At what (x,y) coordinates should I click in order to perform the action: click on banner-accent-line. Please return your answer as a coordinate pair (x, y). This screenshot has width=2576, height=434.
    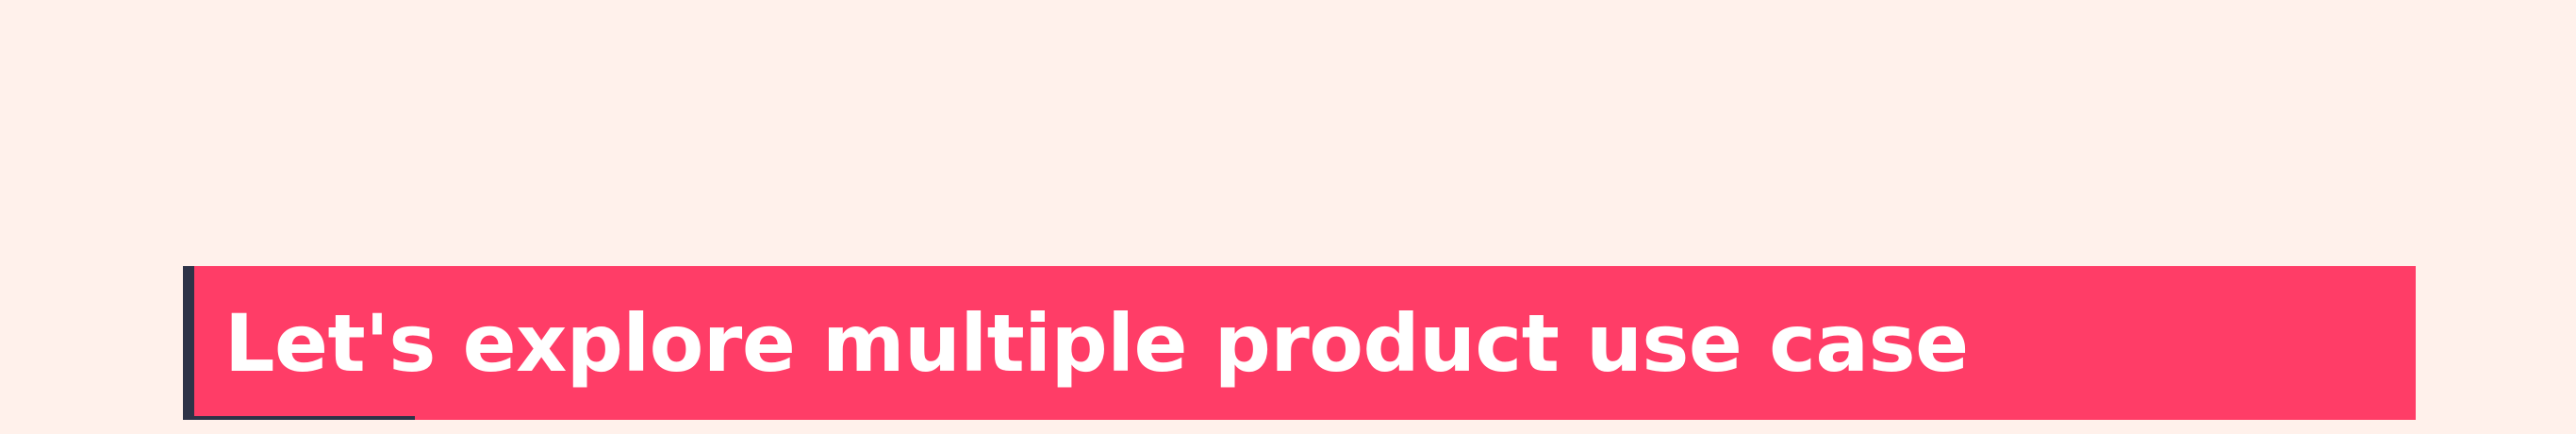
    Looking at the image, I should click on (299, 418).